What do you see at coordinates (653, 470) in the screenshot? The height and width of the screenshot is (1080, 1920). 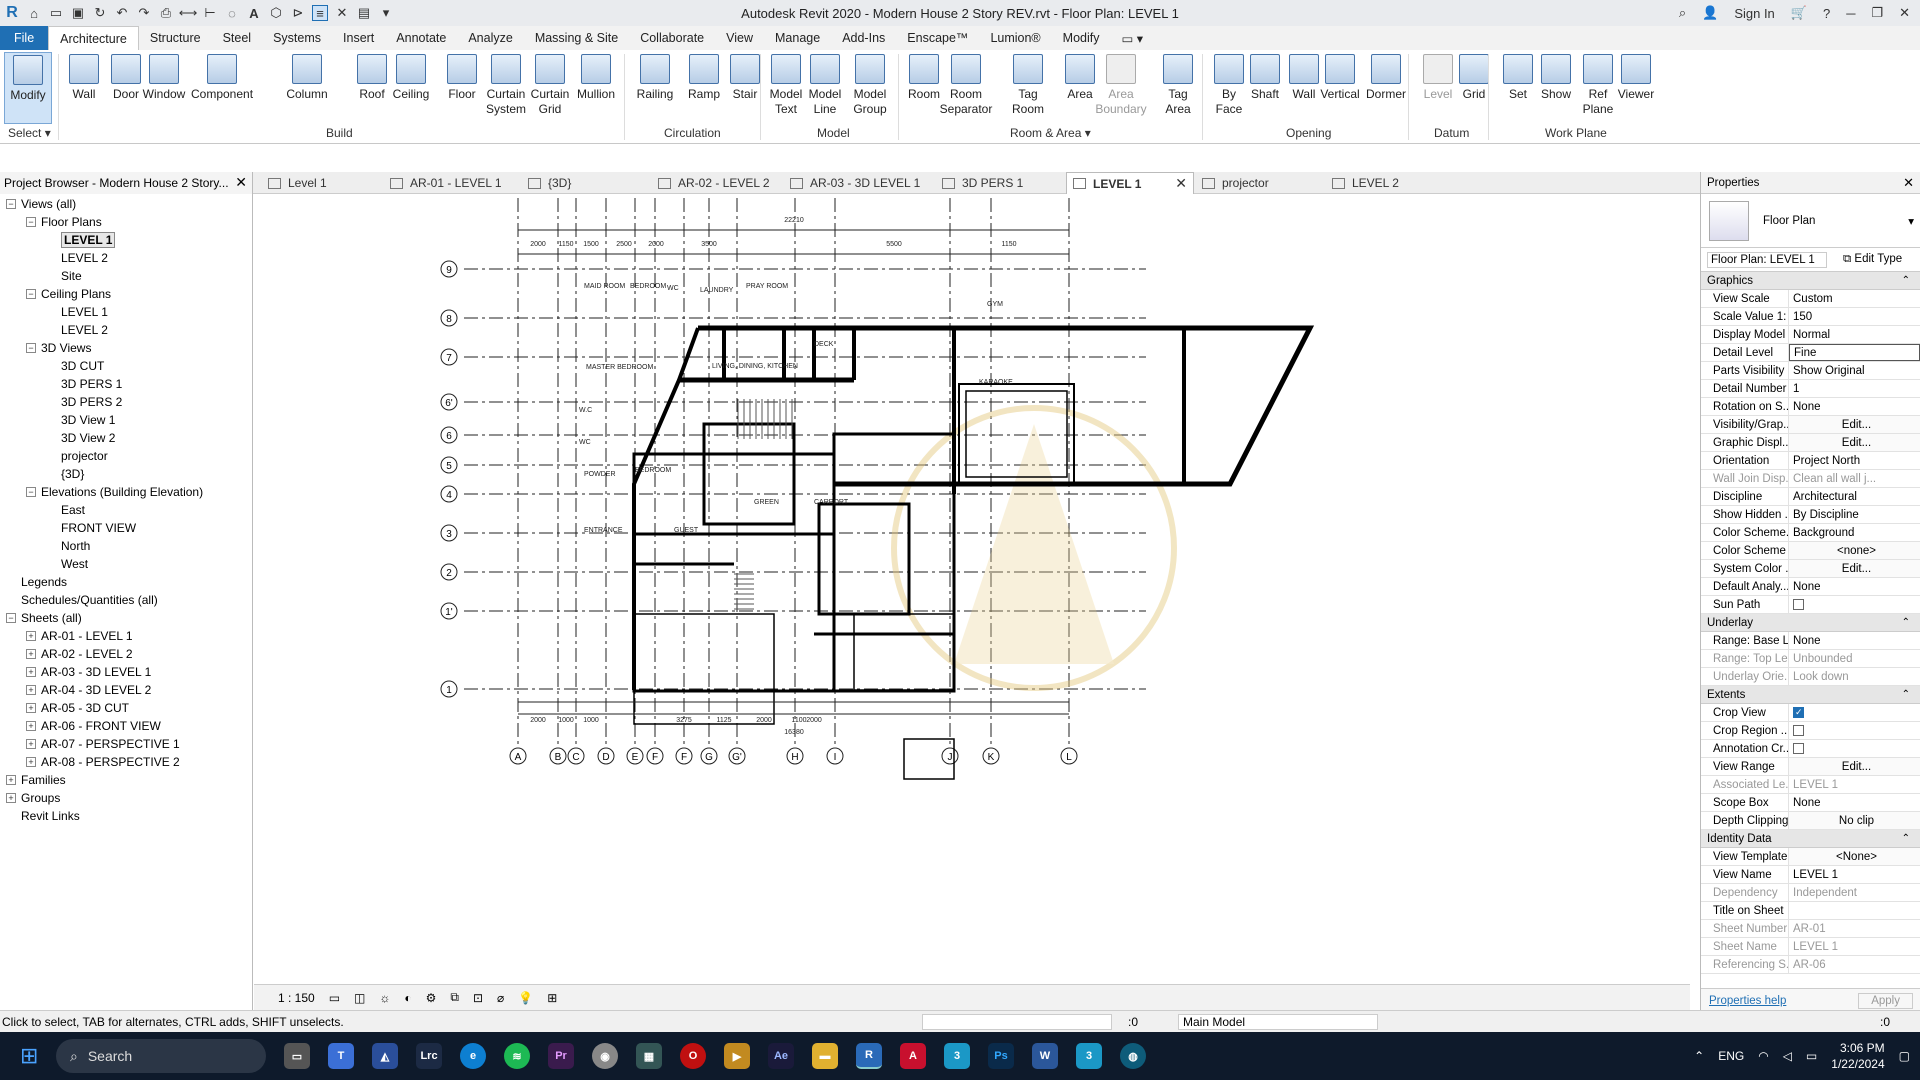 I see `room-label: BEDROOM` at bounding box center [653, 470].